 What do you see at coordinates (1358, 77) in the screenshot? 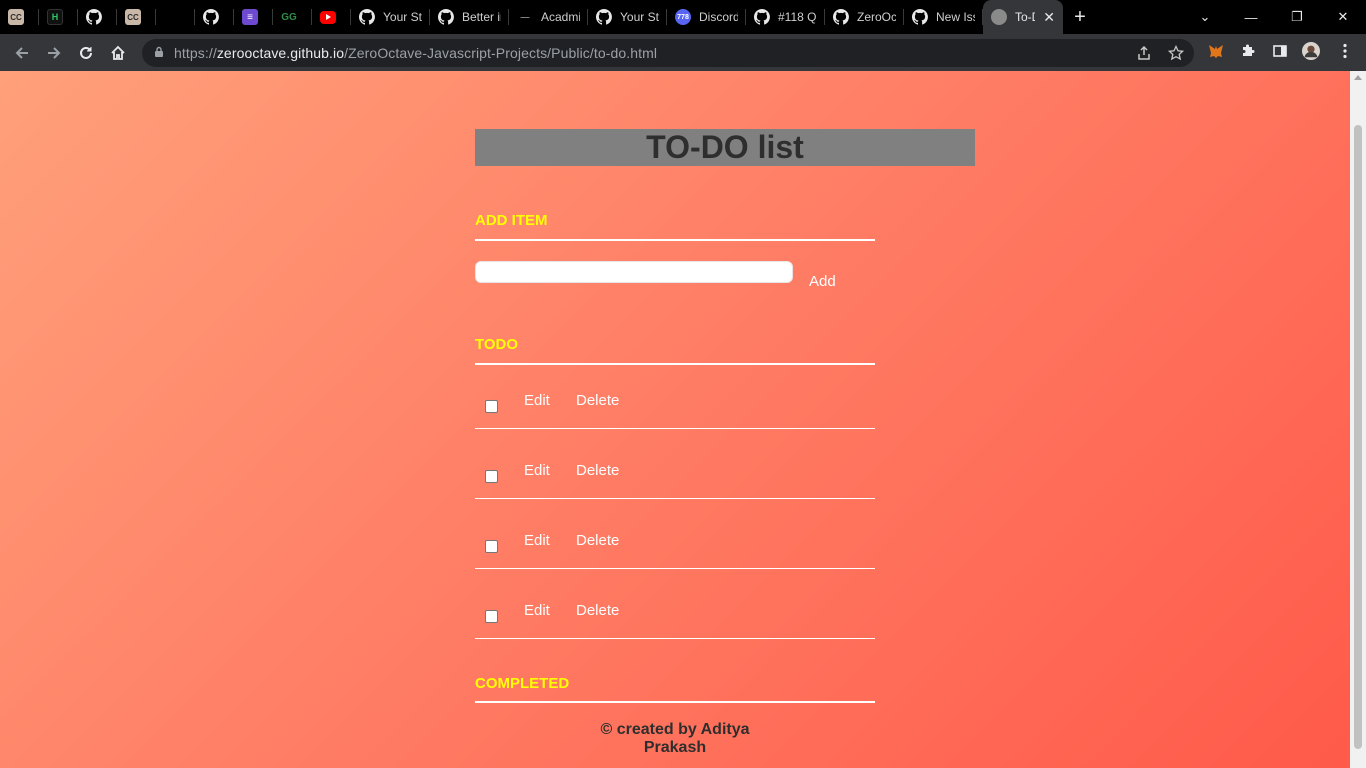
I see `scroll-up-icon` at bounding box center [1358, 77].